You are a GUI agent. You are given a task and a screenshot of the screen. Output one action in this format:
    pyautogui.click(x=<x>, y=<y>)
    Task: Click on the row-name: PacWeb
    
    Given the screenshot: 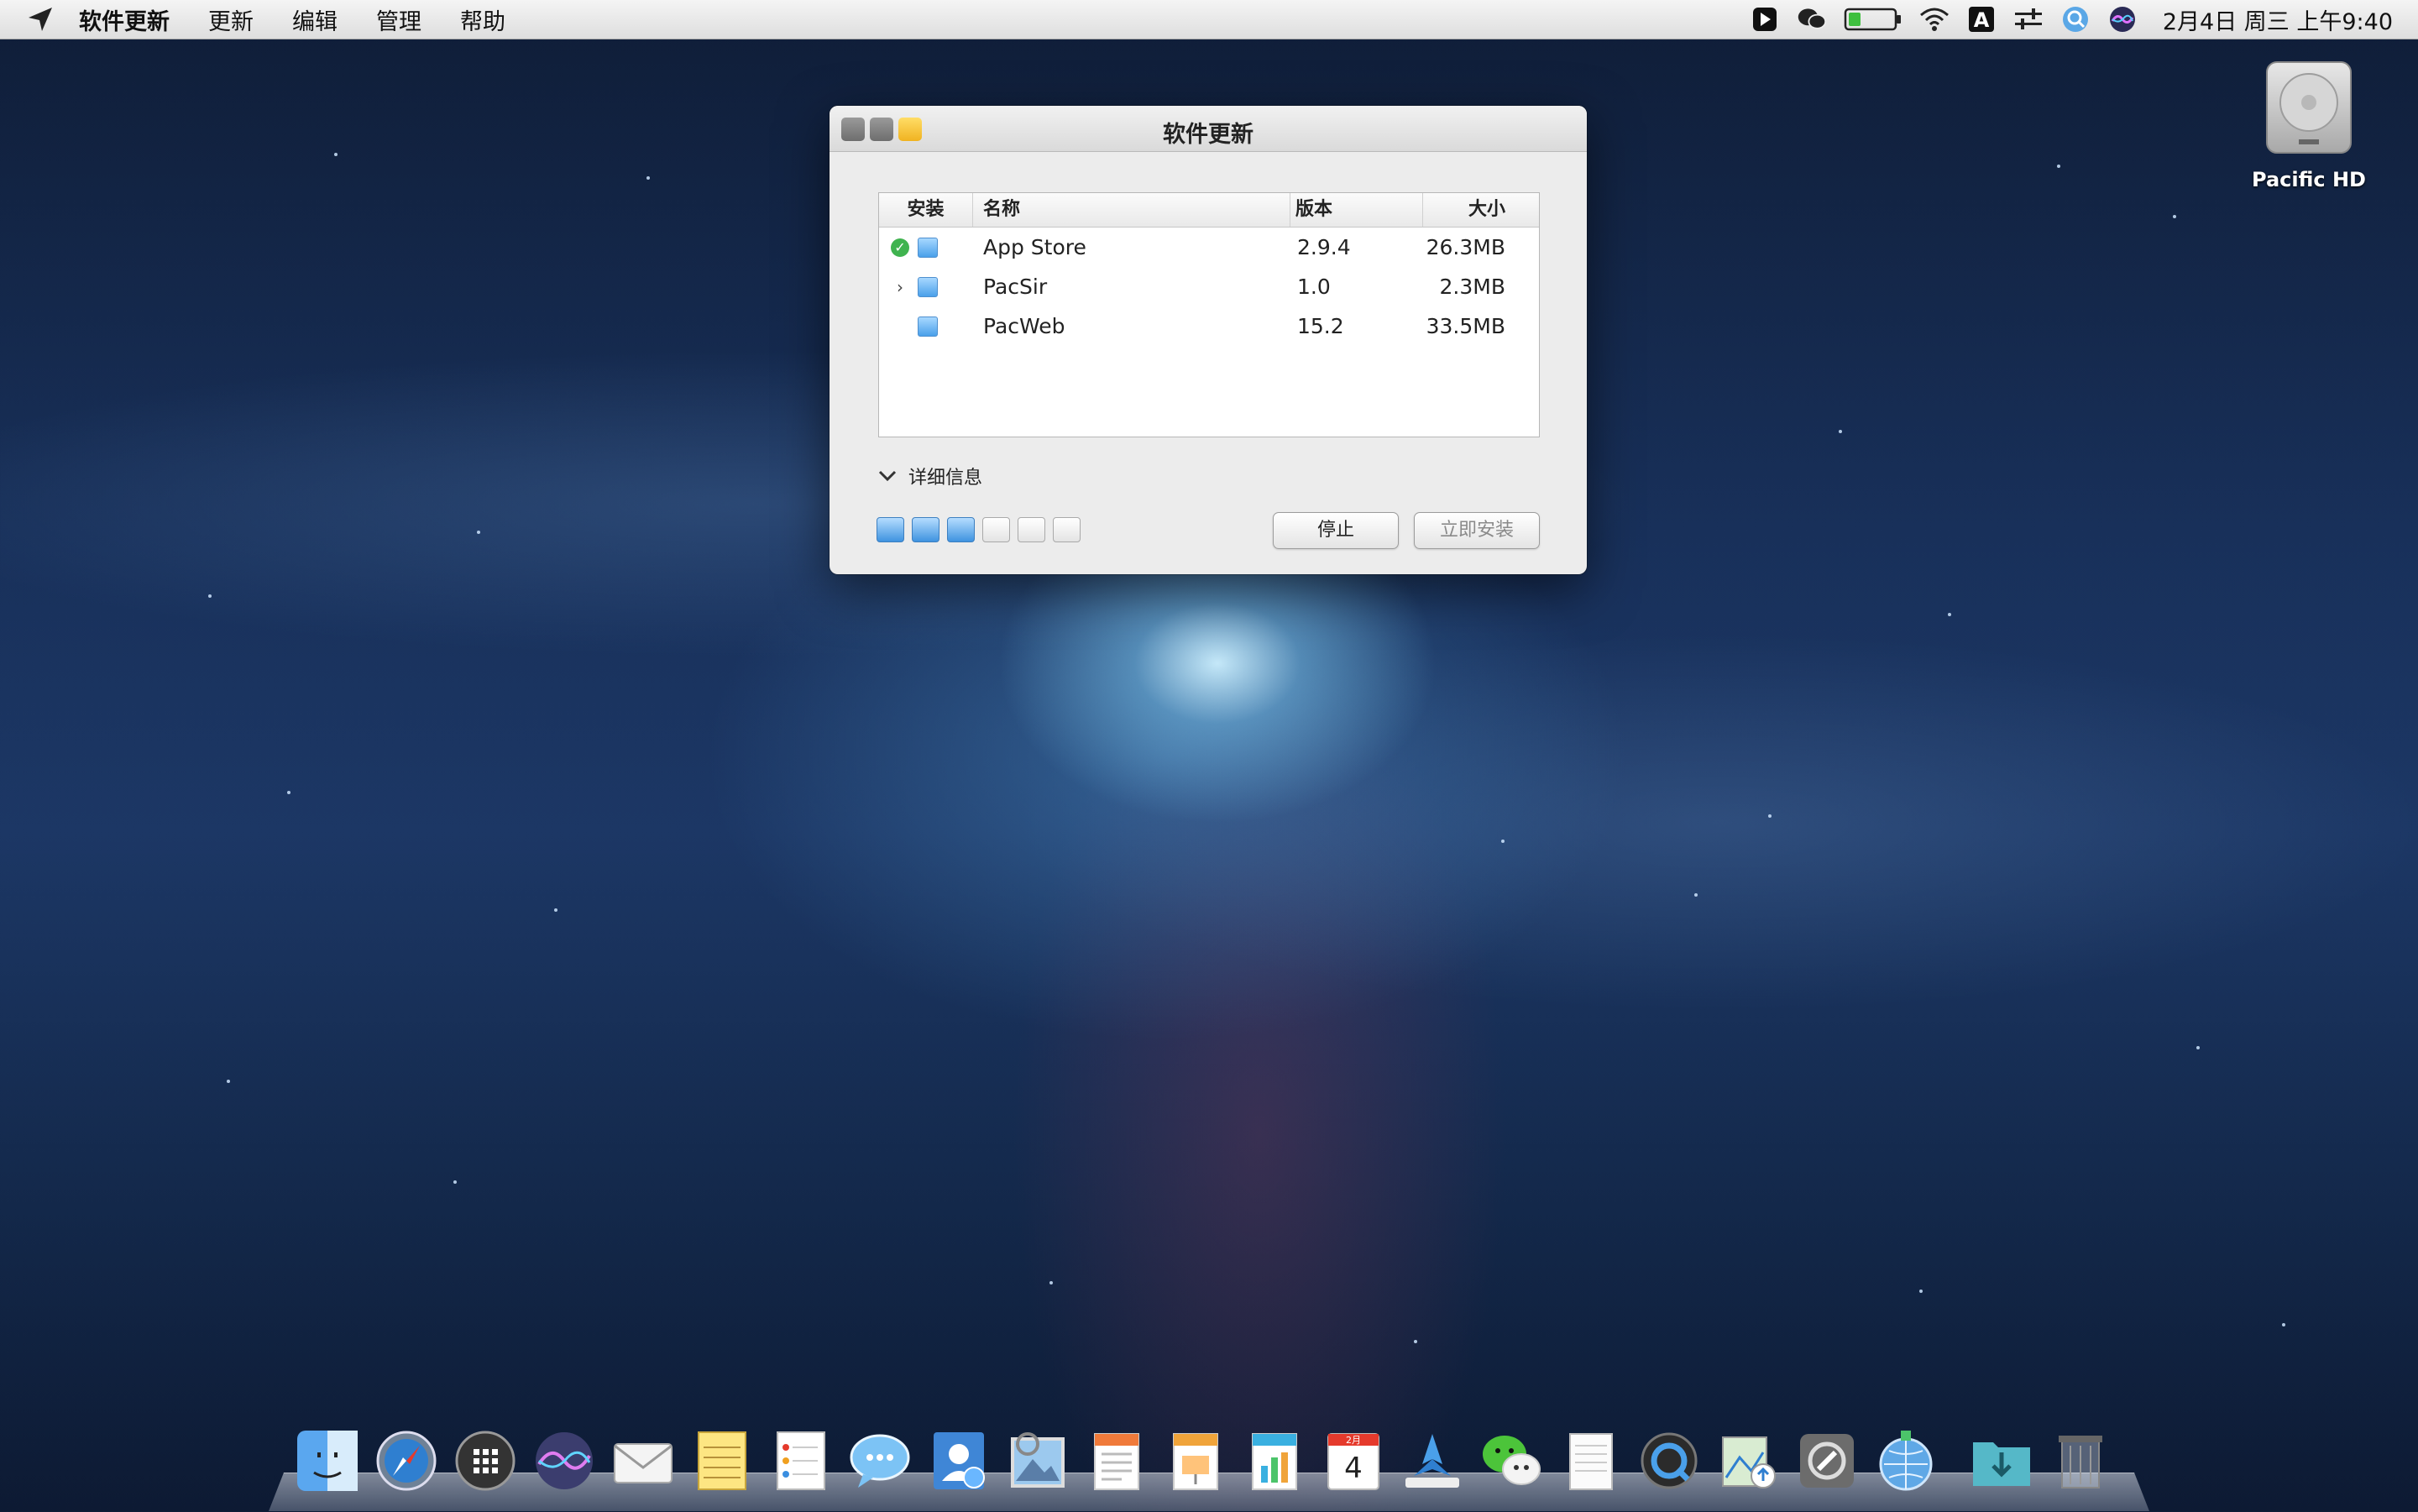 What is the action you would take?
    pyautogui.click(x=1024, y=326)
    